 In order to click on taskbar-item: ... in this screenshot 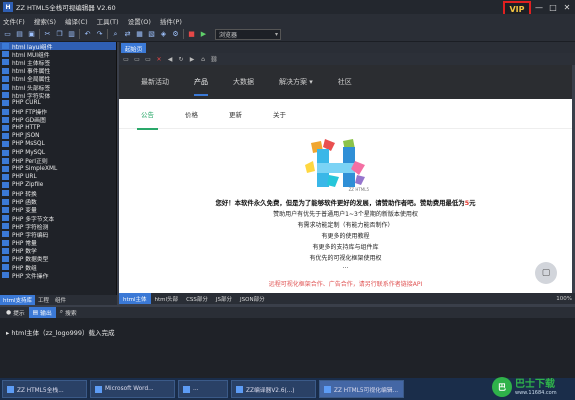, I will do `click(203, 389)`.